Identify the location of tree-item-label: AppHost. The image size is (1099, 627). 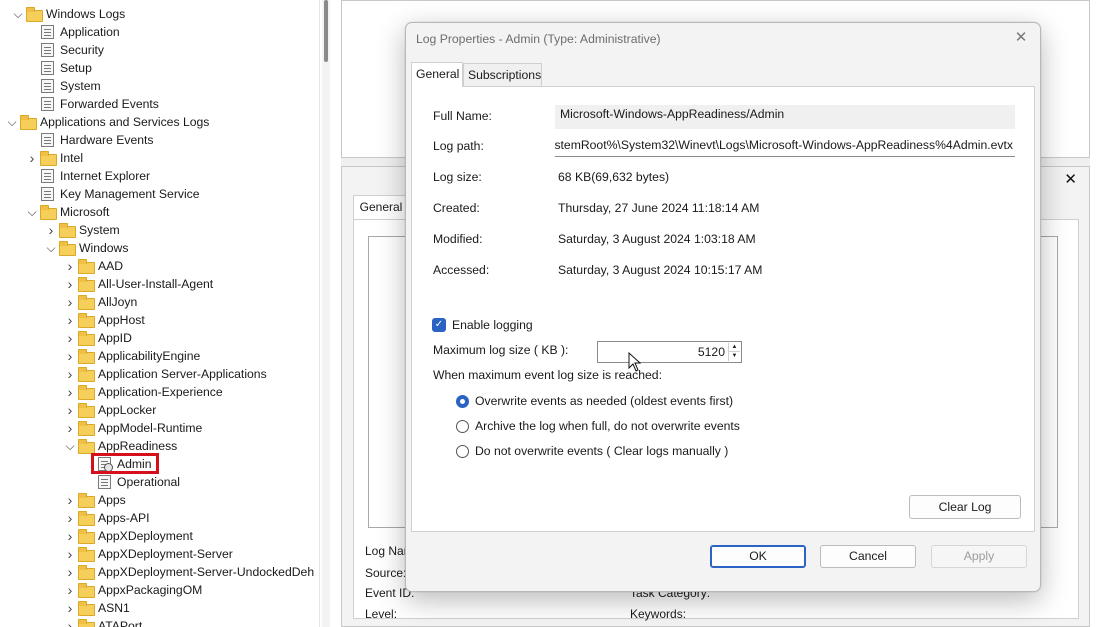
(121, 320).